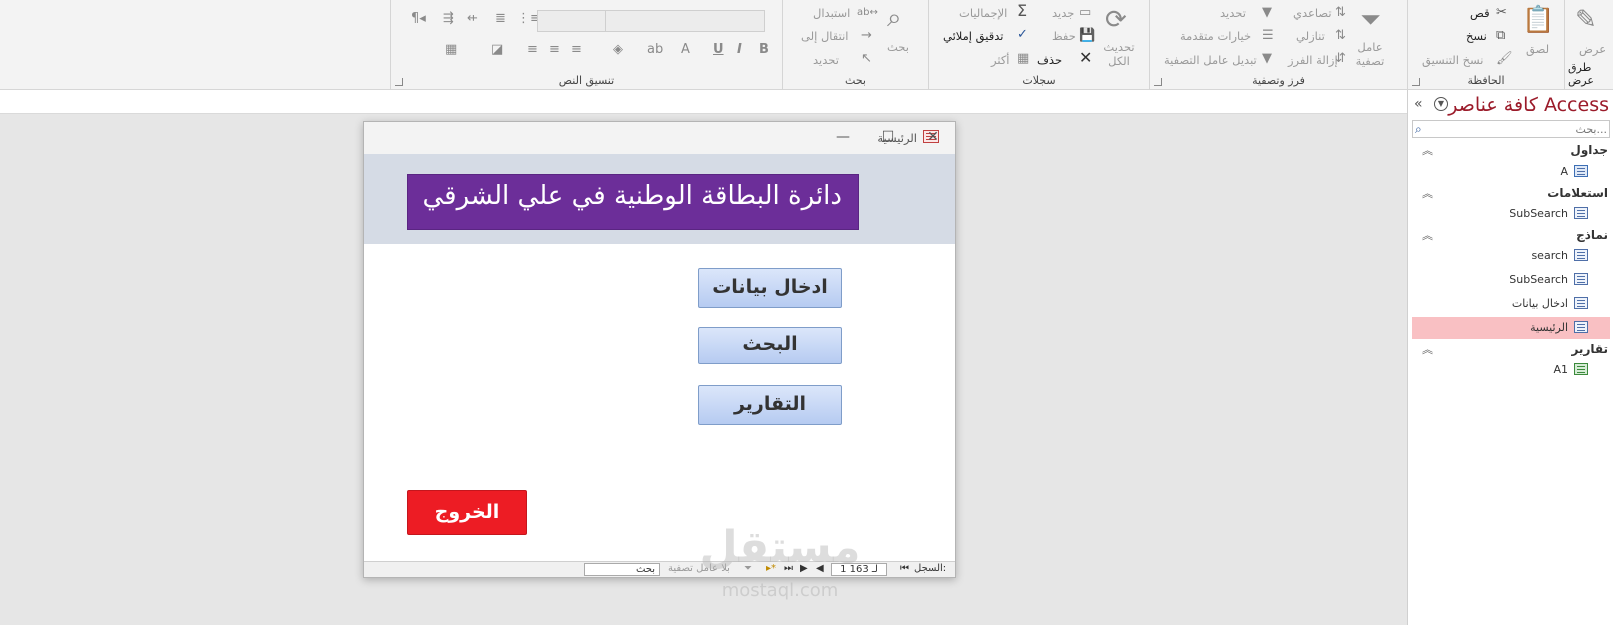 This screenshot has width=1613, height=625. I want to click on paragraph-direction-icon: ¶◂, so click(418, 19).